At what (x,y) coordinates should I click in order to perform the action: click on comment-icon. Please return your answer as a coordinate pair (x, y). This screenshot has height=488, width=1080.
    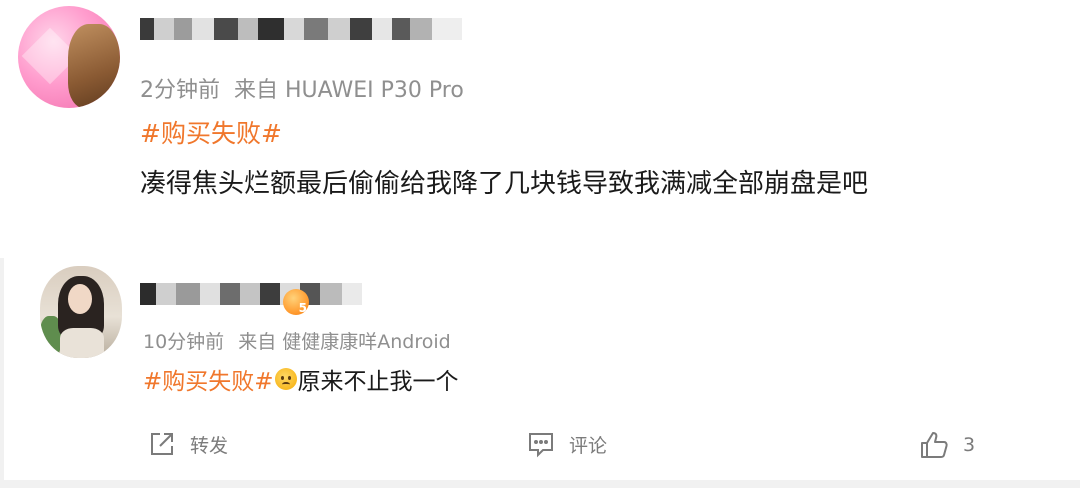
    Looking at the image, I should click on (541, 445).